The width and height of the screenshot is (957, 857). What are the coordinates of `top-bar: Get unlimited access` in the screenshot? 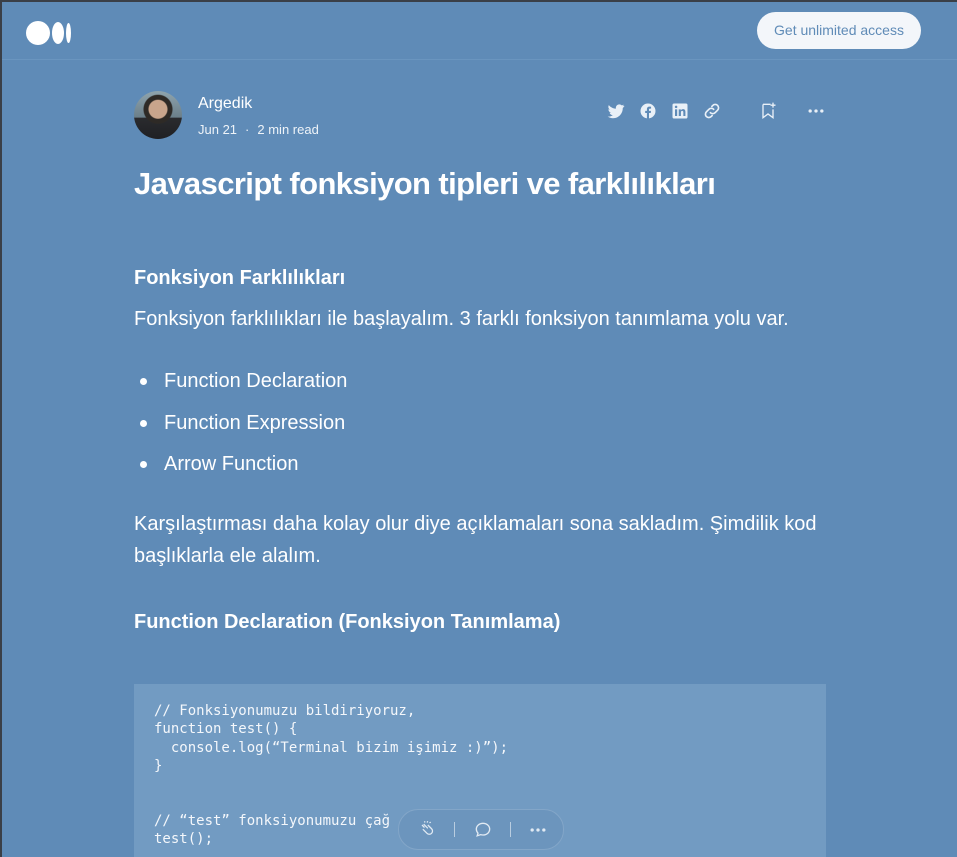 It's located at (479, 31).